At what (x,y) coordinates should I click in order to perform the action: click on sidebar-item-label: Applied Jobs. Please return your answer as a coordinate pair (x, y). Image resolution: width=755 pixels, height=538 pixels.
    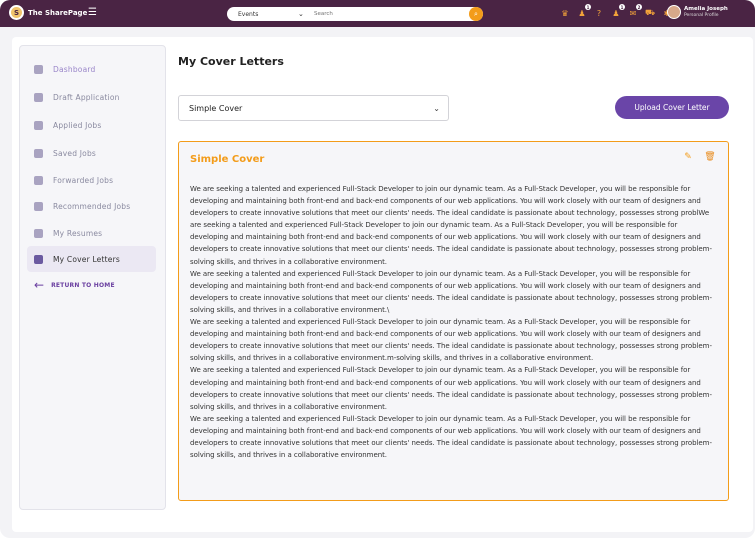
    Looking at the image, I should click on (77, 125).